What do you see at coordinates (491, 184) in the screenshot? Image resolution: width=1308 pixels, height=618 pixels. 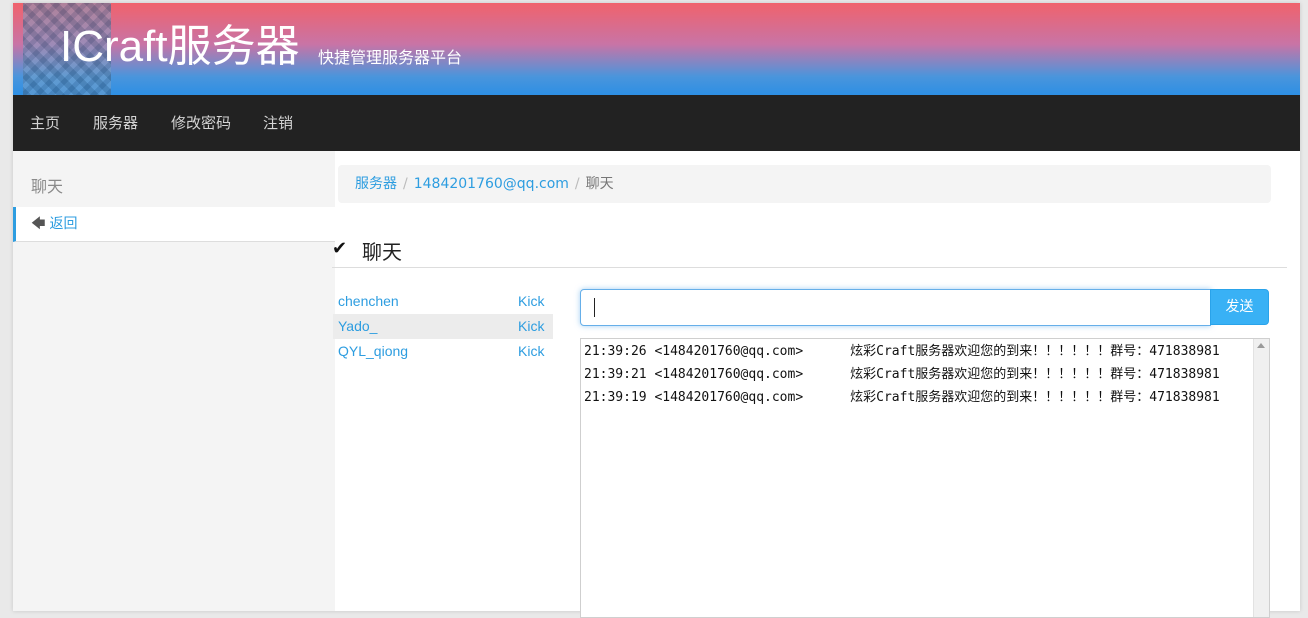 I see `breadcrumb-server: 1484201760@qq.com` at bounding box center [491, 184].